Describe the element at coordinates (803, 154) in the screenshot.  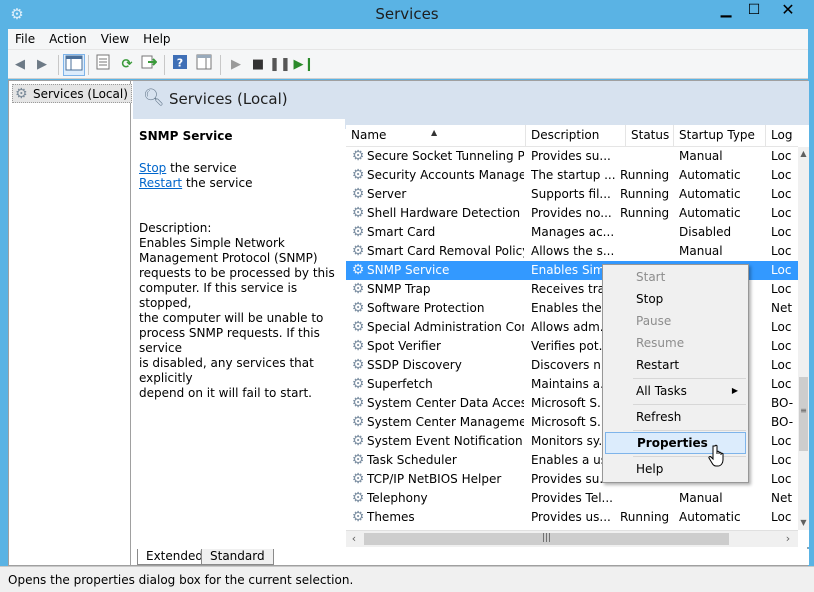
I see `scroll-up-button: ▲` at that location.